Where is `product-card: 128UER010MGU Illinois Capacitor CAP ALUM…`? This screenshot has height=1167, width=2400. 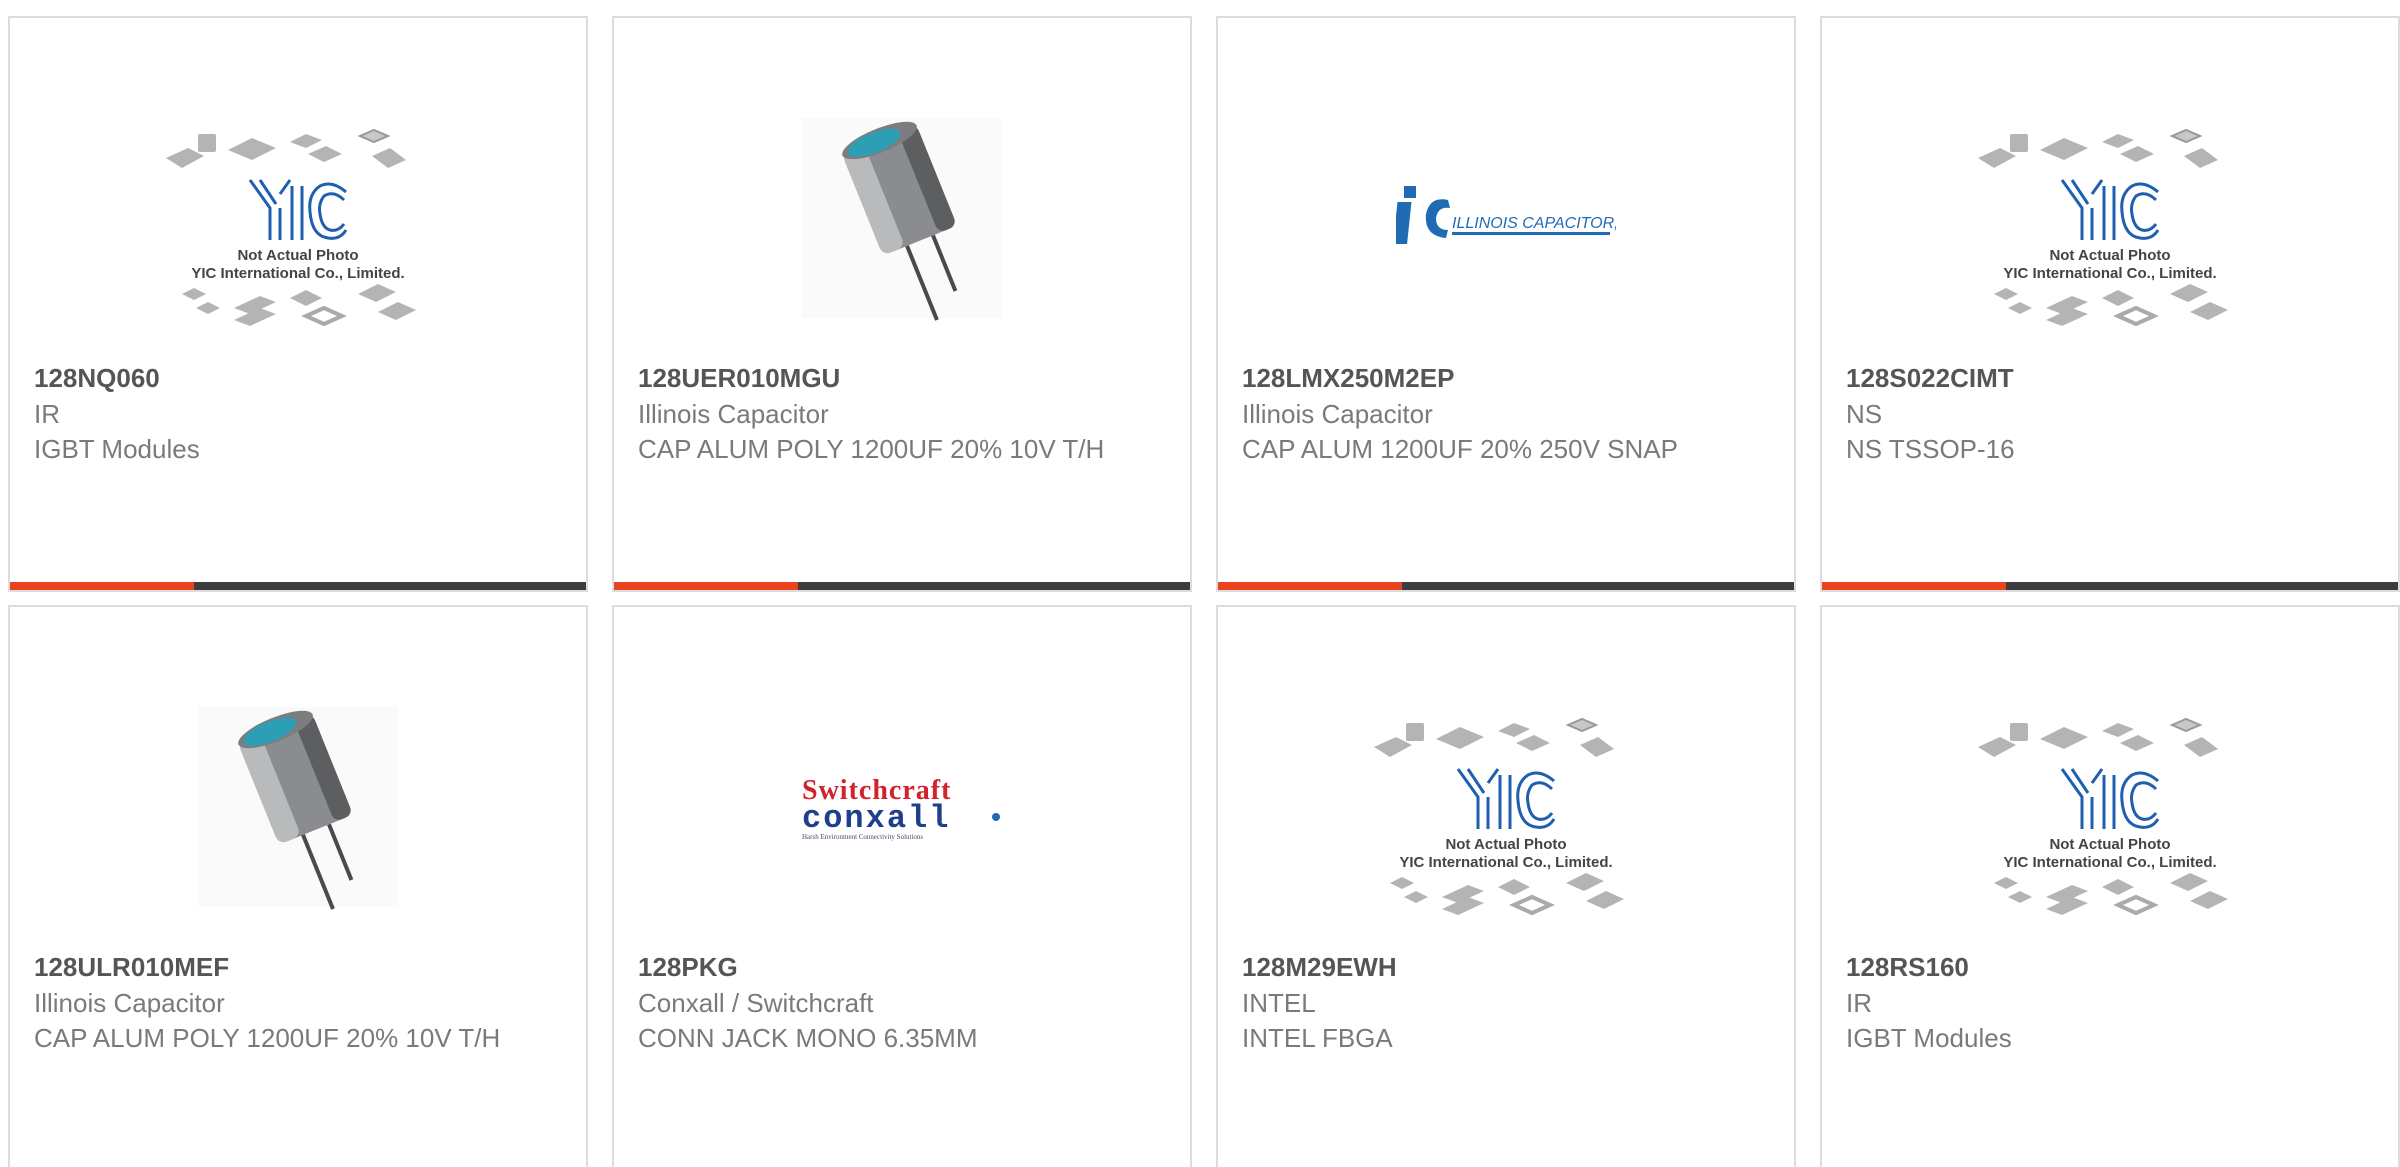 product-card: 128UER010MGU Illinois Capacitor CAP ALUM… is located at coordinates (902, 304).